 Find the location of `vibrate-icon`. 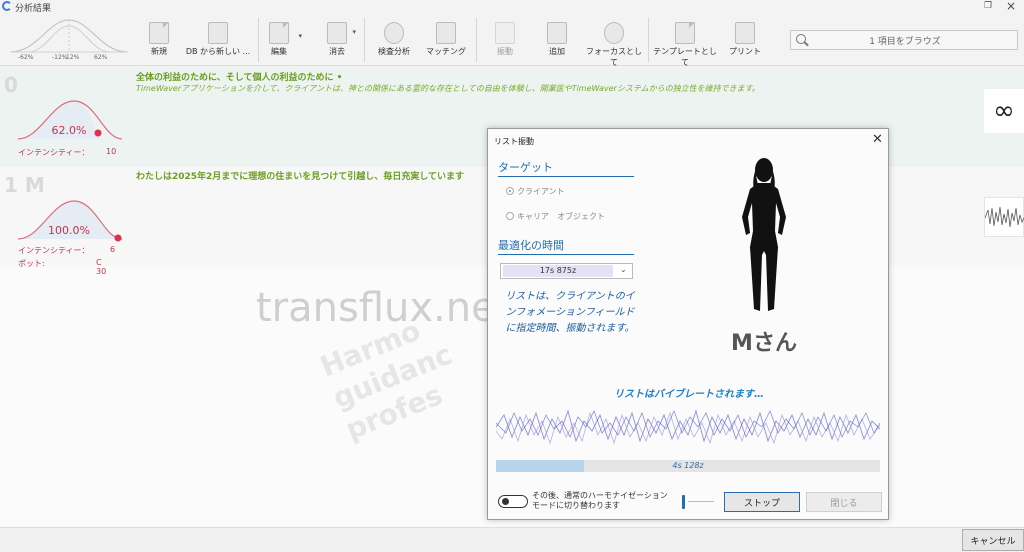

vibrate-icon is located at coordinates (505, 33).